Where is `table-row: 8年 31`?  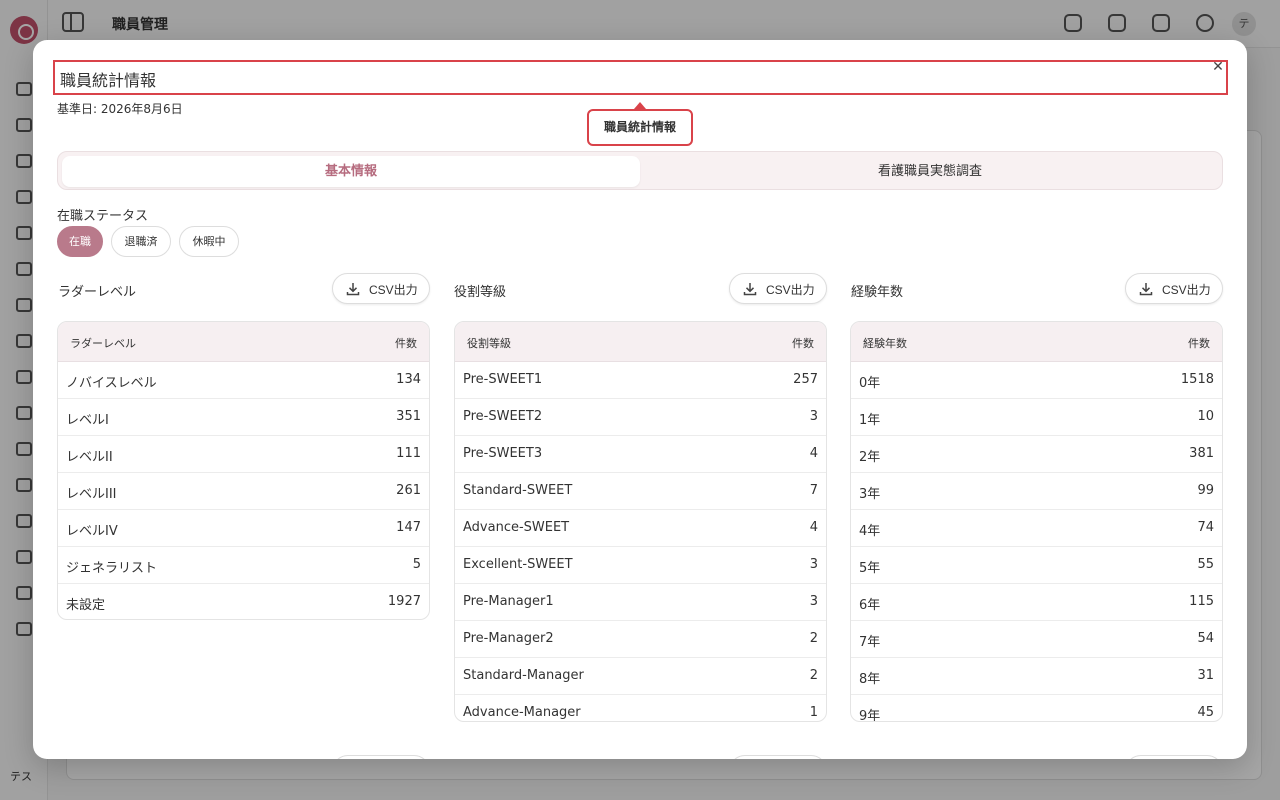 table-row: 8年 31 is located at coordinates (1036, 676).